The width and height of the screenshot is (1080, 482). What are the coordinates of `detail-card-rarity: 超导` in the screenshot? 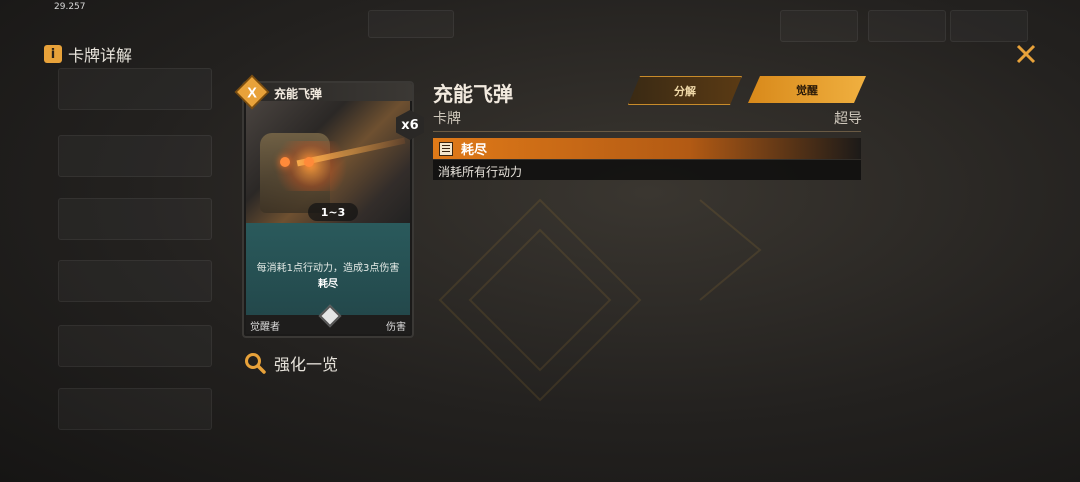 It's located at (848, 119).